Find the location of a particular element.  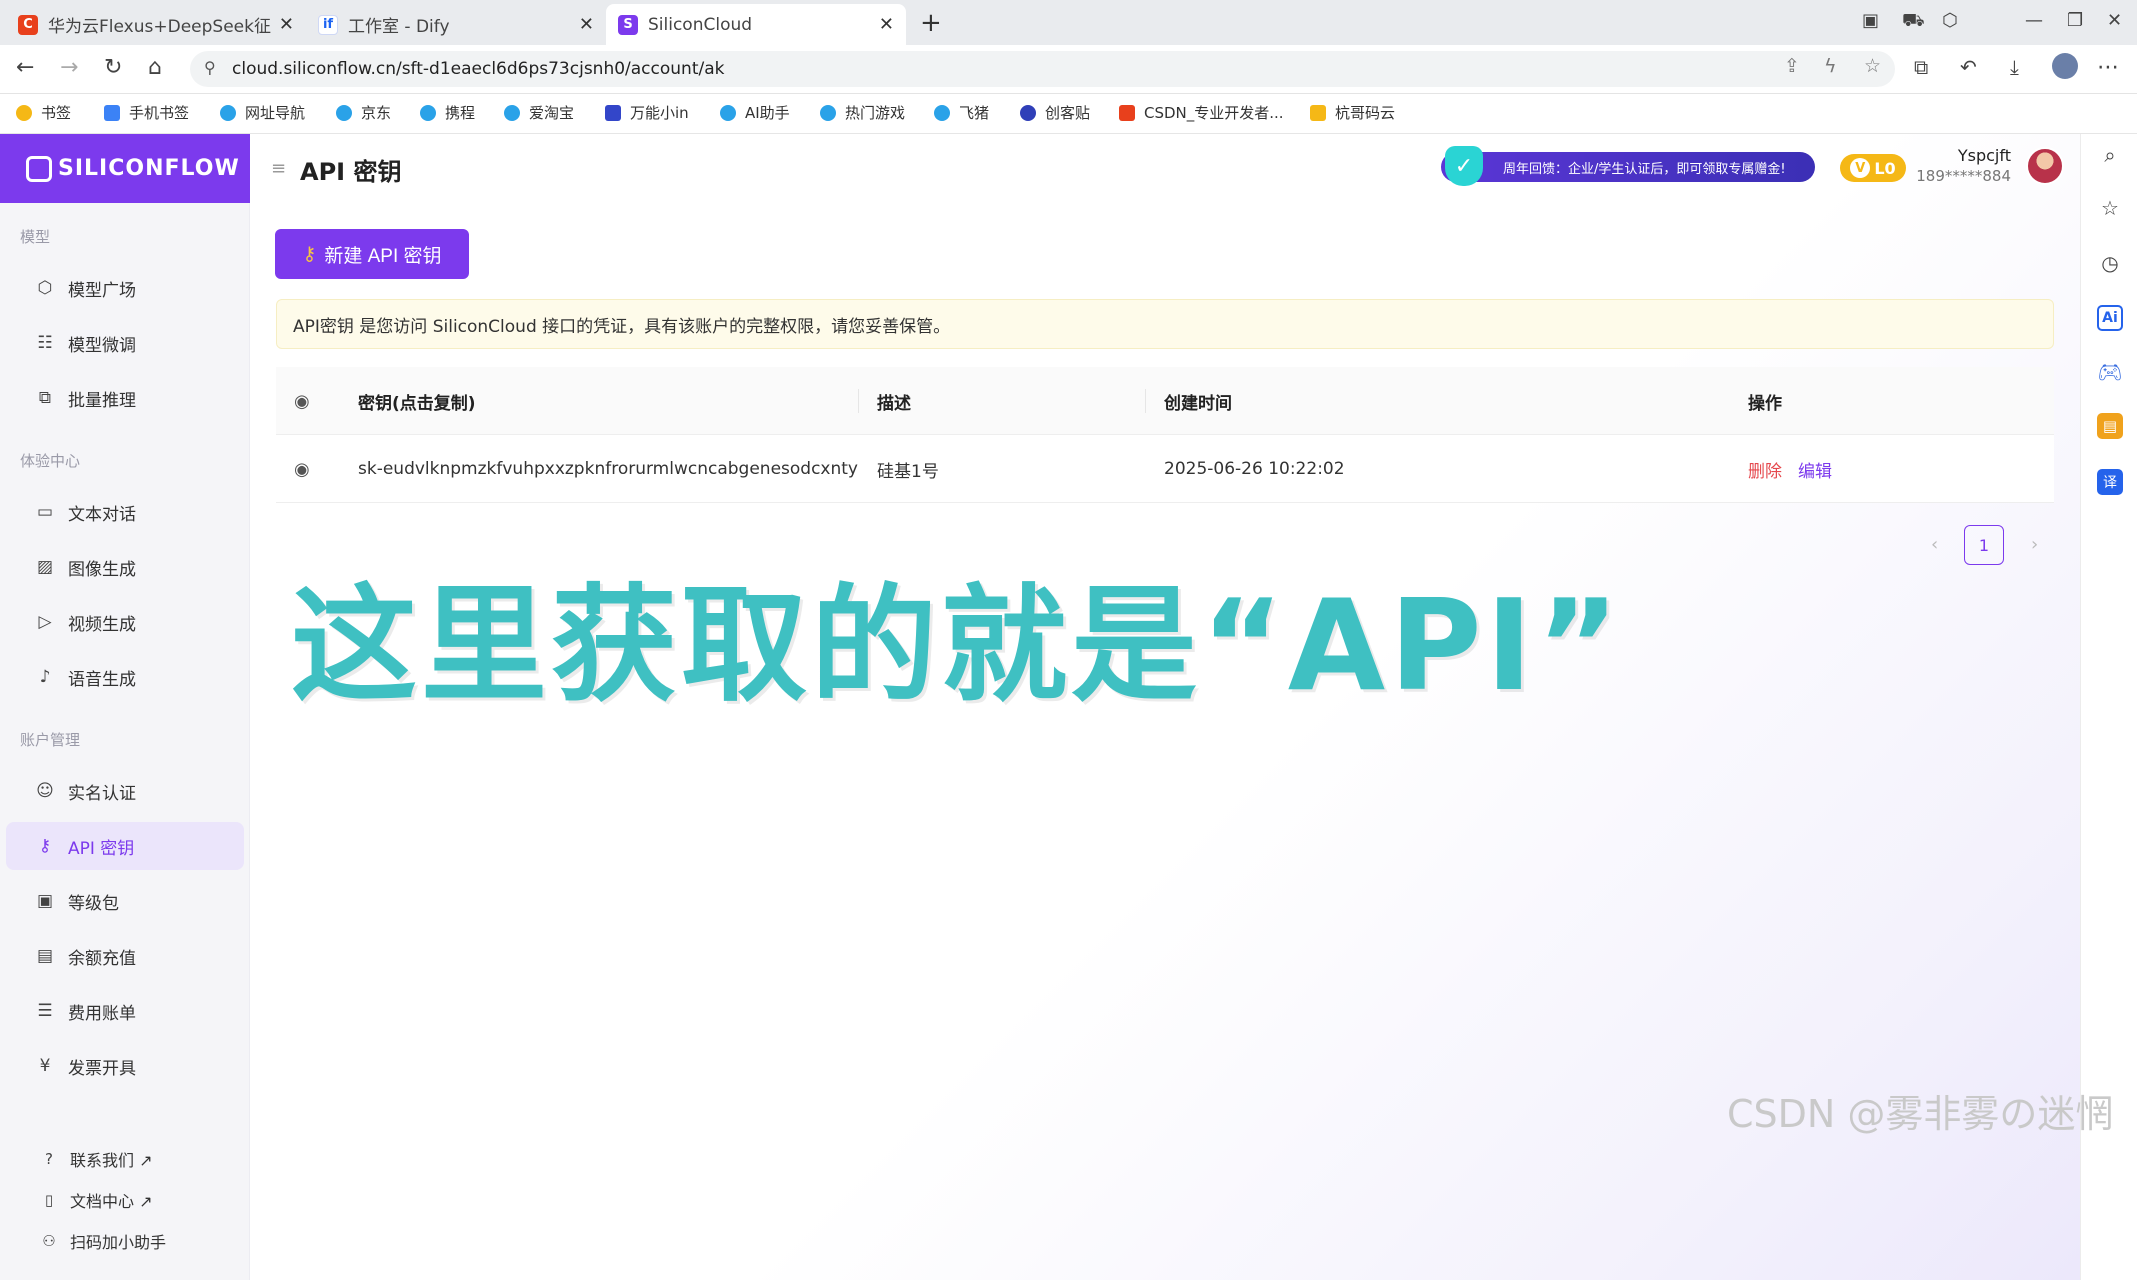

sidebar-item-batch: ⧉ 批量推理 is located at coordinates (125, 398).